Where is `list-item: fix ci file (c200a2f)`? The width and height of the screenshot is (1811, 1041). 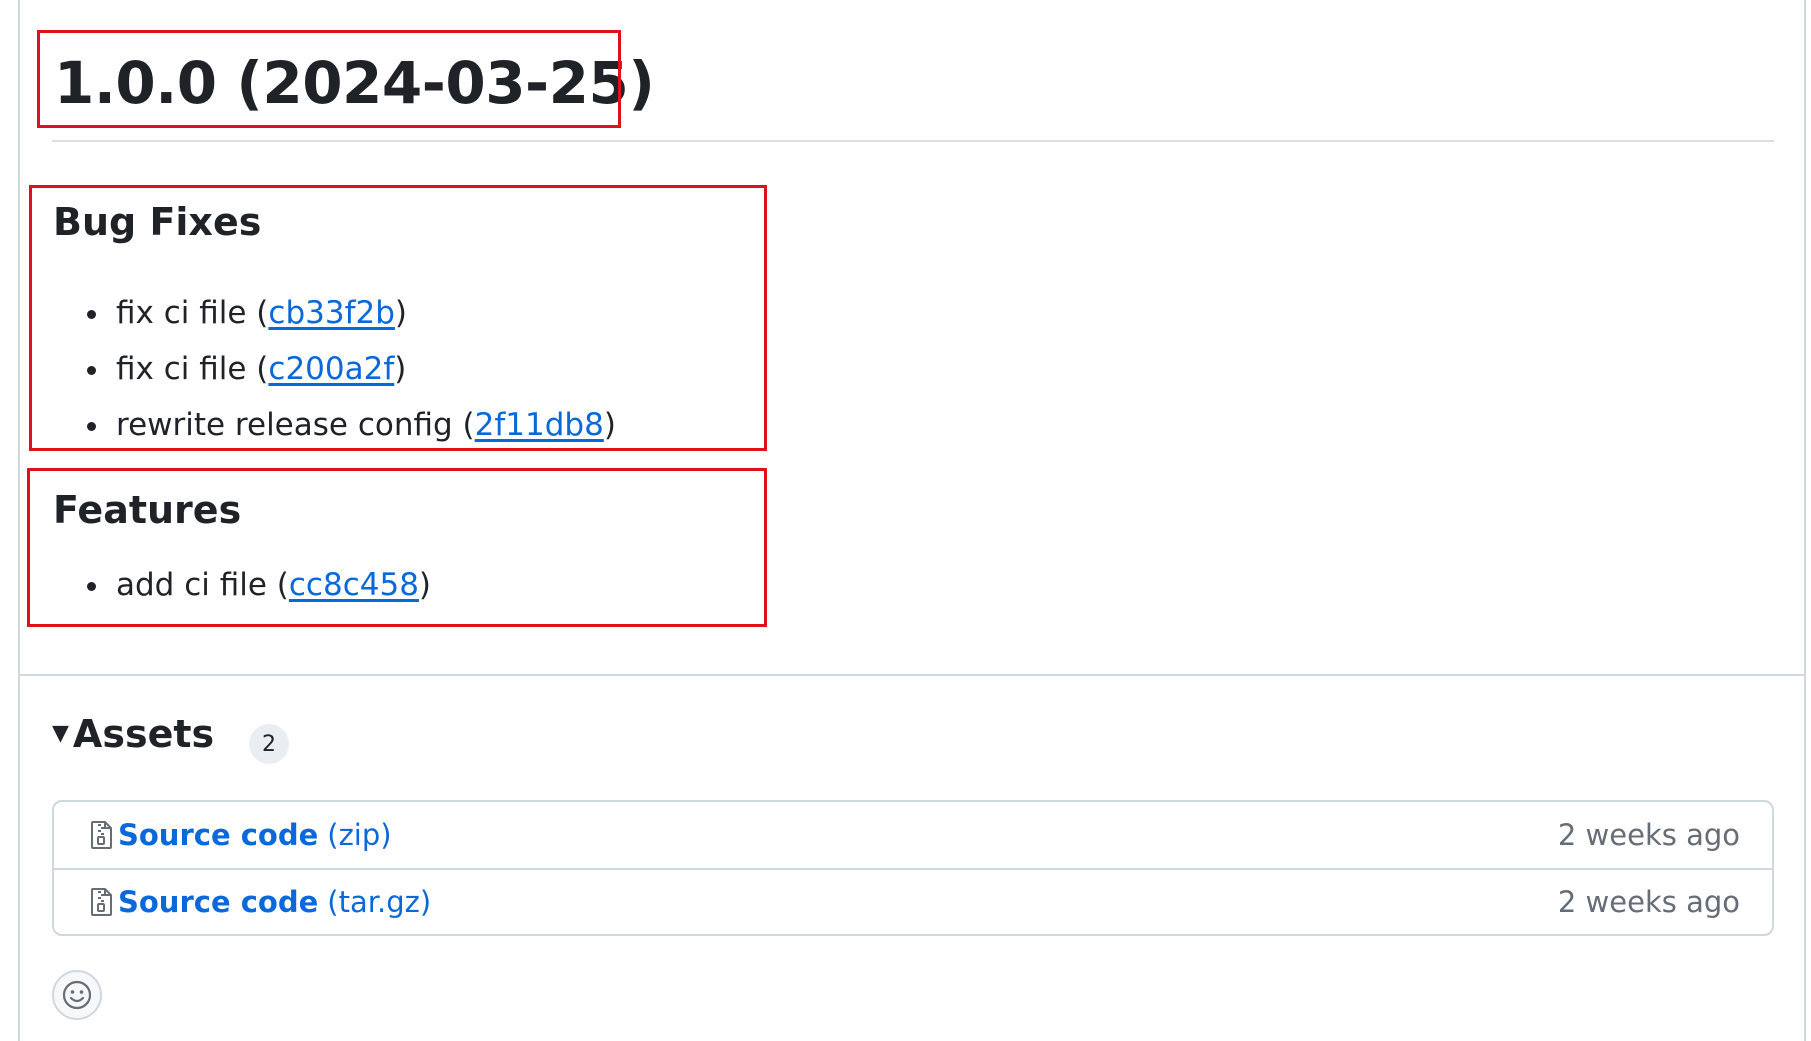
list-item: fix ci file (c200a2f) is located at coordinates (343, 369).